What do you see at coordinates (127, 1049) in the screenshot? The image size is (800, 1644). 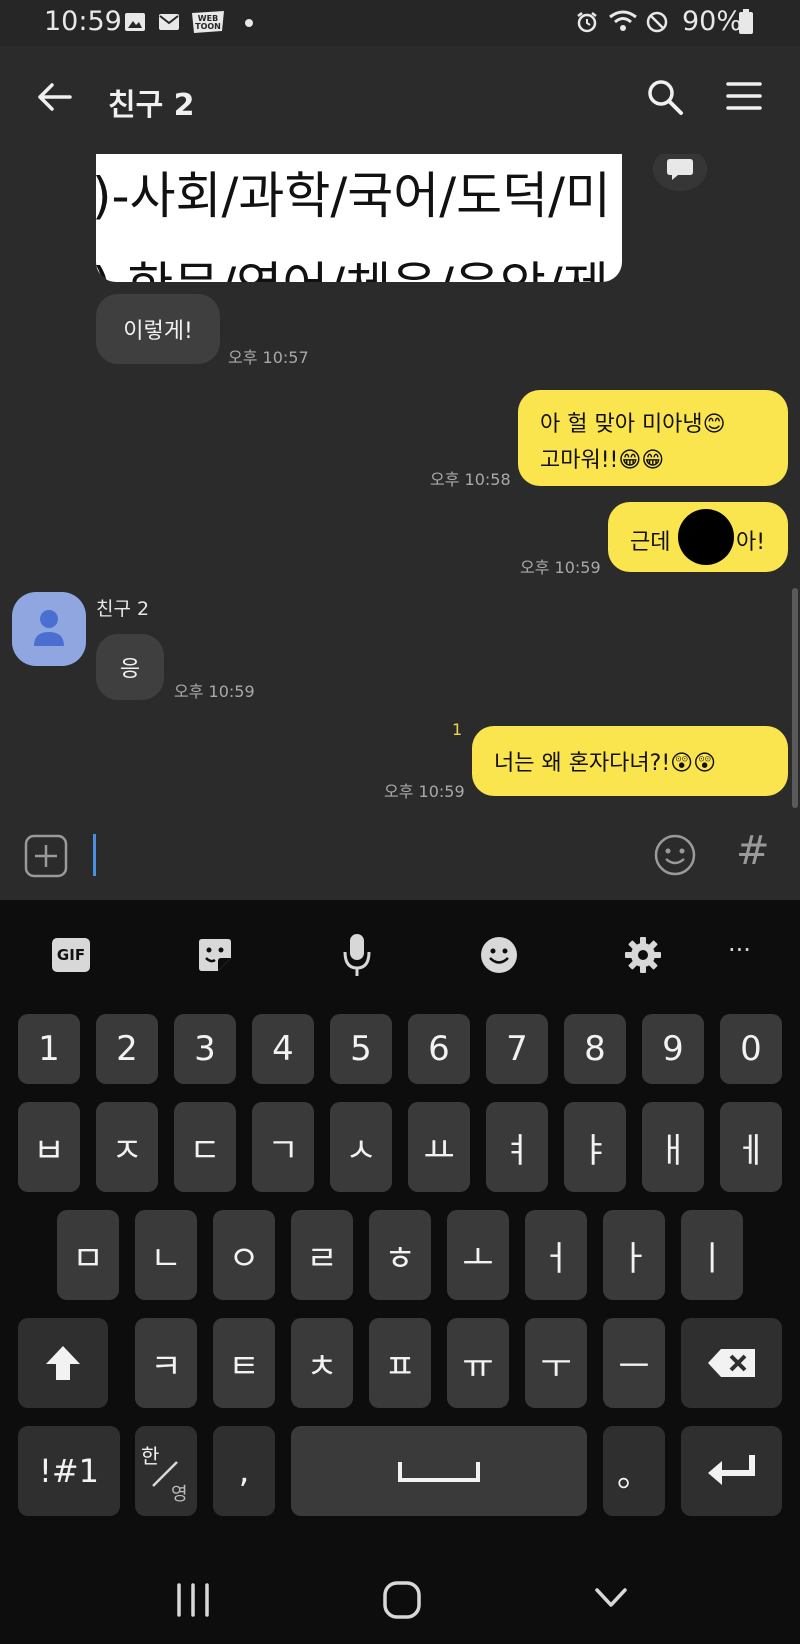 I see `key-2: 2` at bounding box center [127, 1049].